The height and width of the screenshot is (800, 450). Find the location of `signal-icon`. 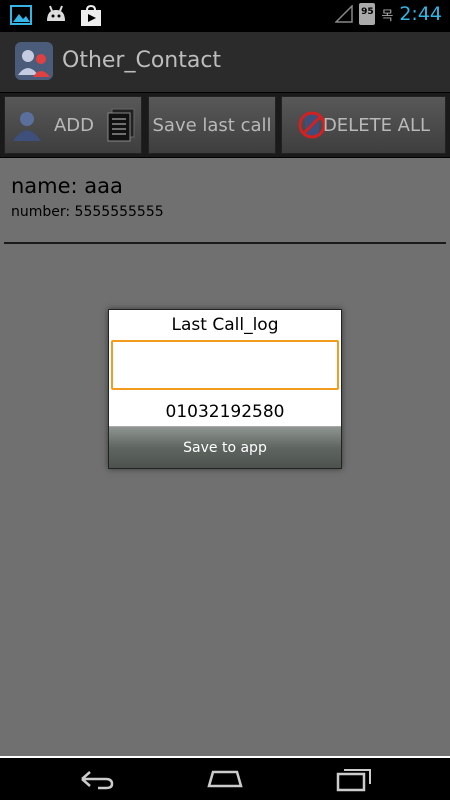

signal-icon is located at coordinates (344, 14).